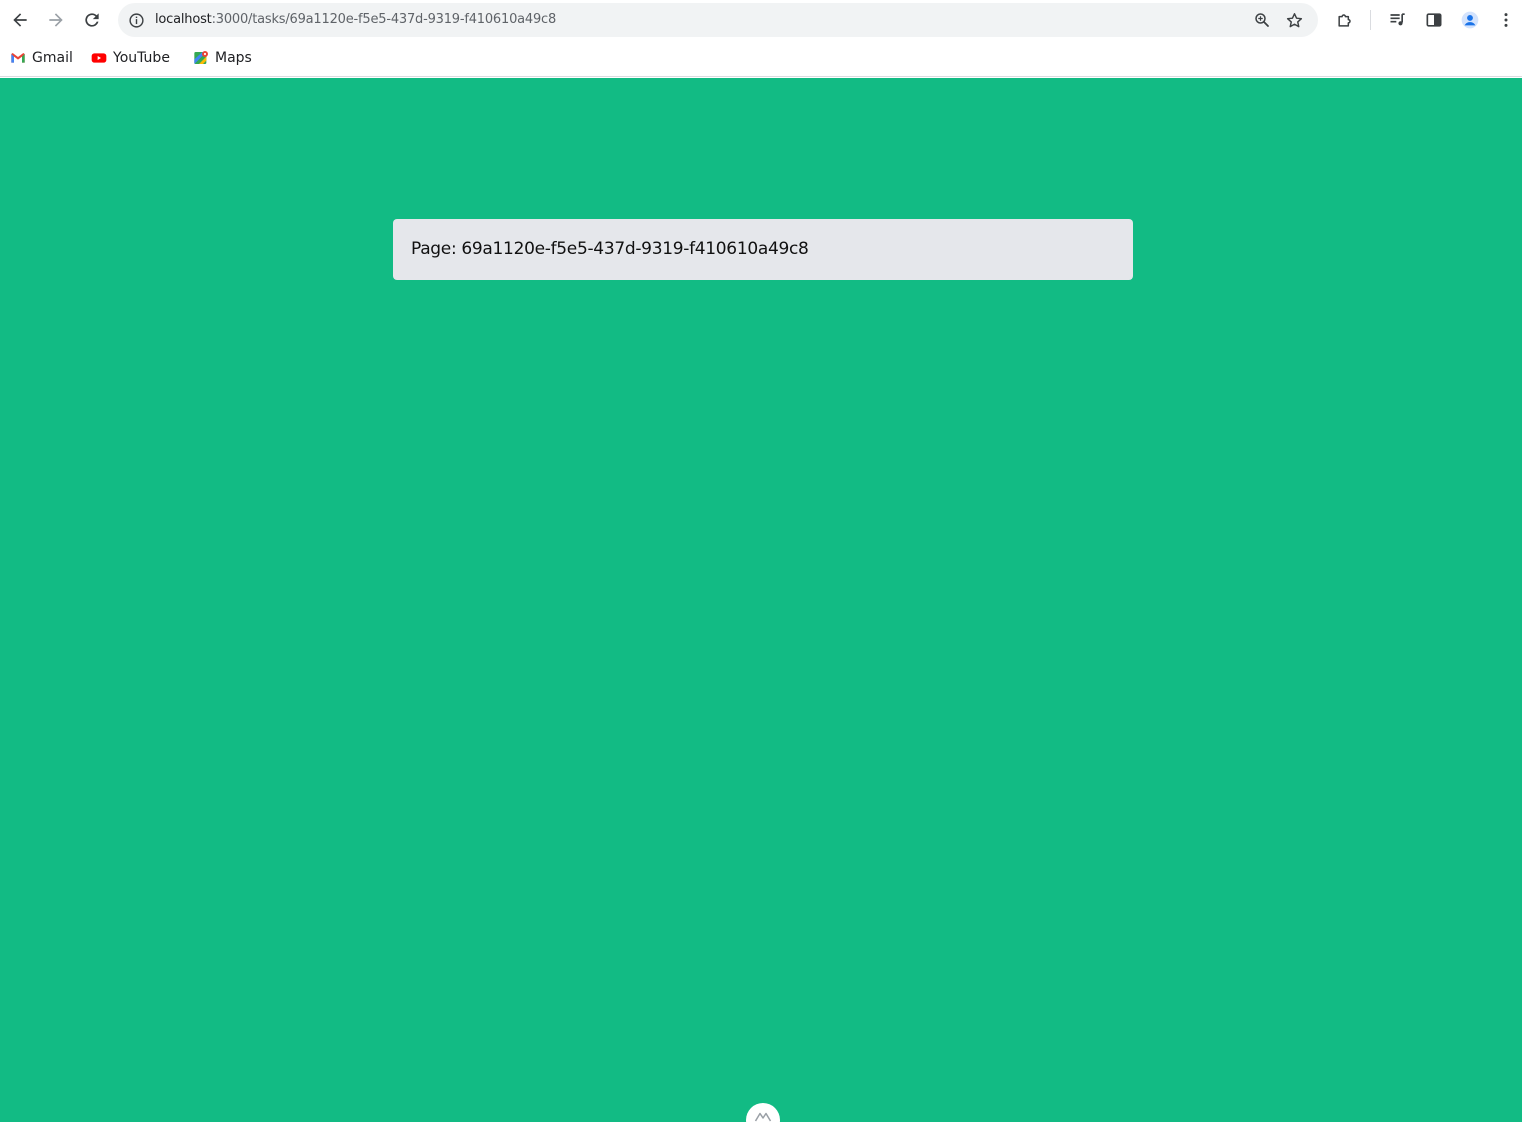 The image size is (1522, 1122). Describe the element at coordinates (18, 58) in the screenshot. I see `gmail-icon` at that location.